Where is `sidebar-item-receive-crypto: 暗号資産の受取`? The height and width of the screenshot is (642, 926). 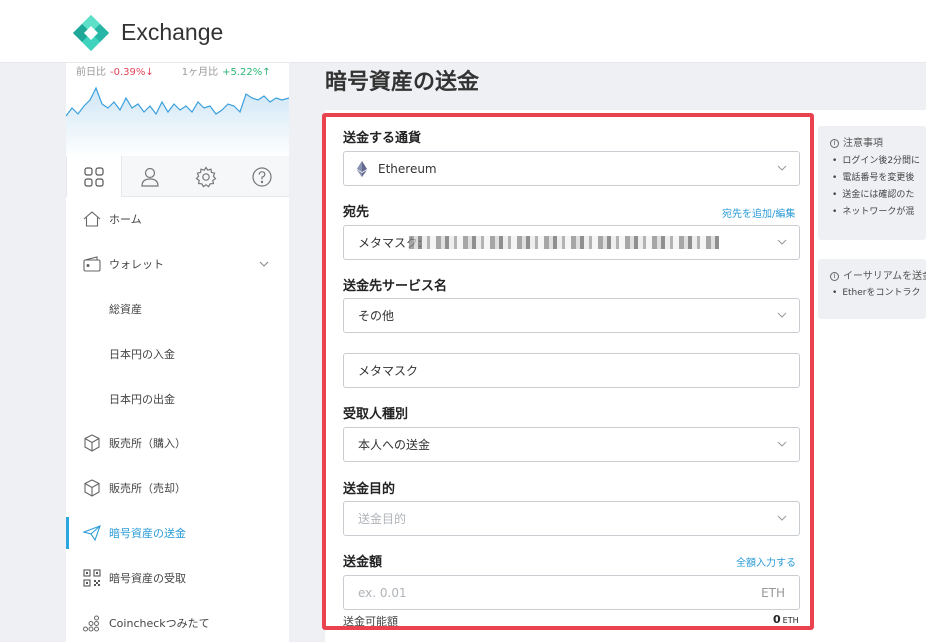
sidebar-item-receive-crypto: 暗号資産の受取 is located at coordinates (177, 578).